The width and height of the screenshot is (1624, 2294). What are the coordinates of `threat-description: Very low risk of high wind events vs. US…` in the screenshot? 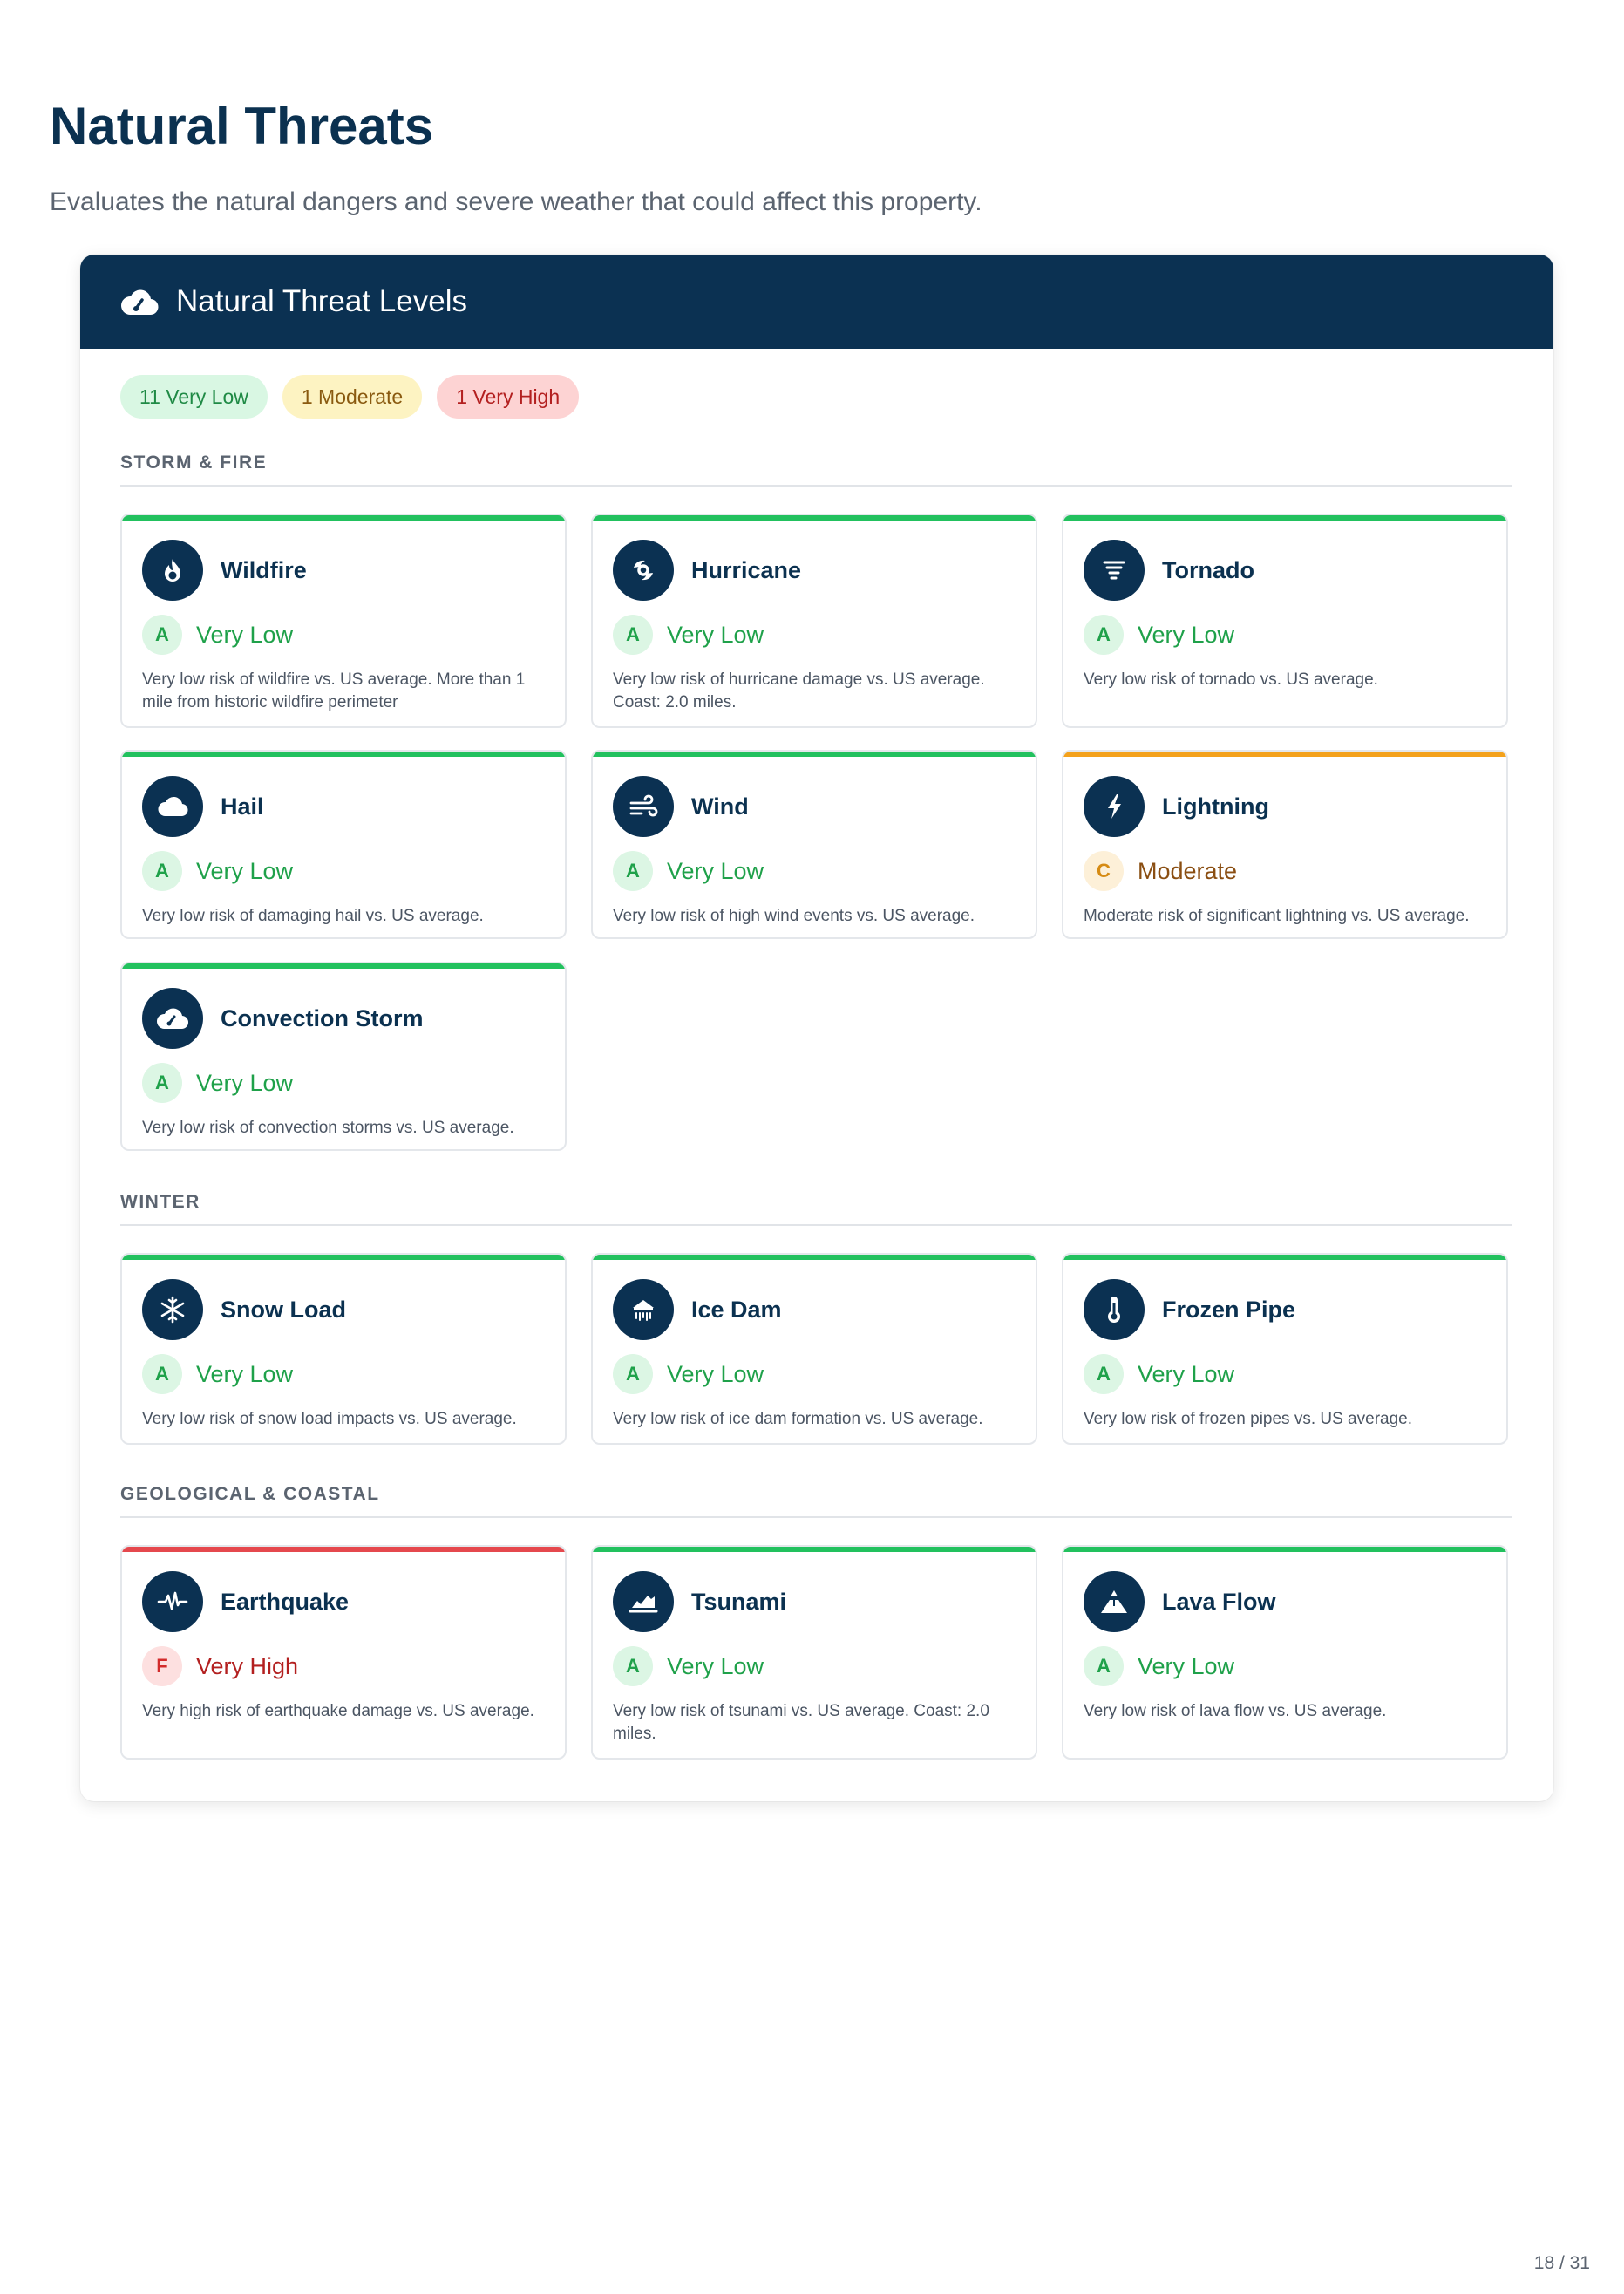 It's located at (794, 916).